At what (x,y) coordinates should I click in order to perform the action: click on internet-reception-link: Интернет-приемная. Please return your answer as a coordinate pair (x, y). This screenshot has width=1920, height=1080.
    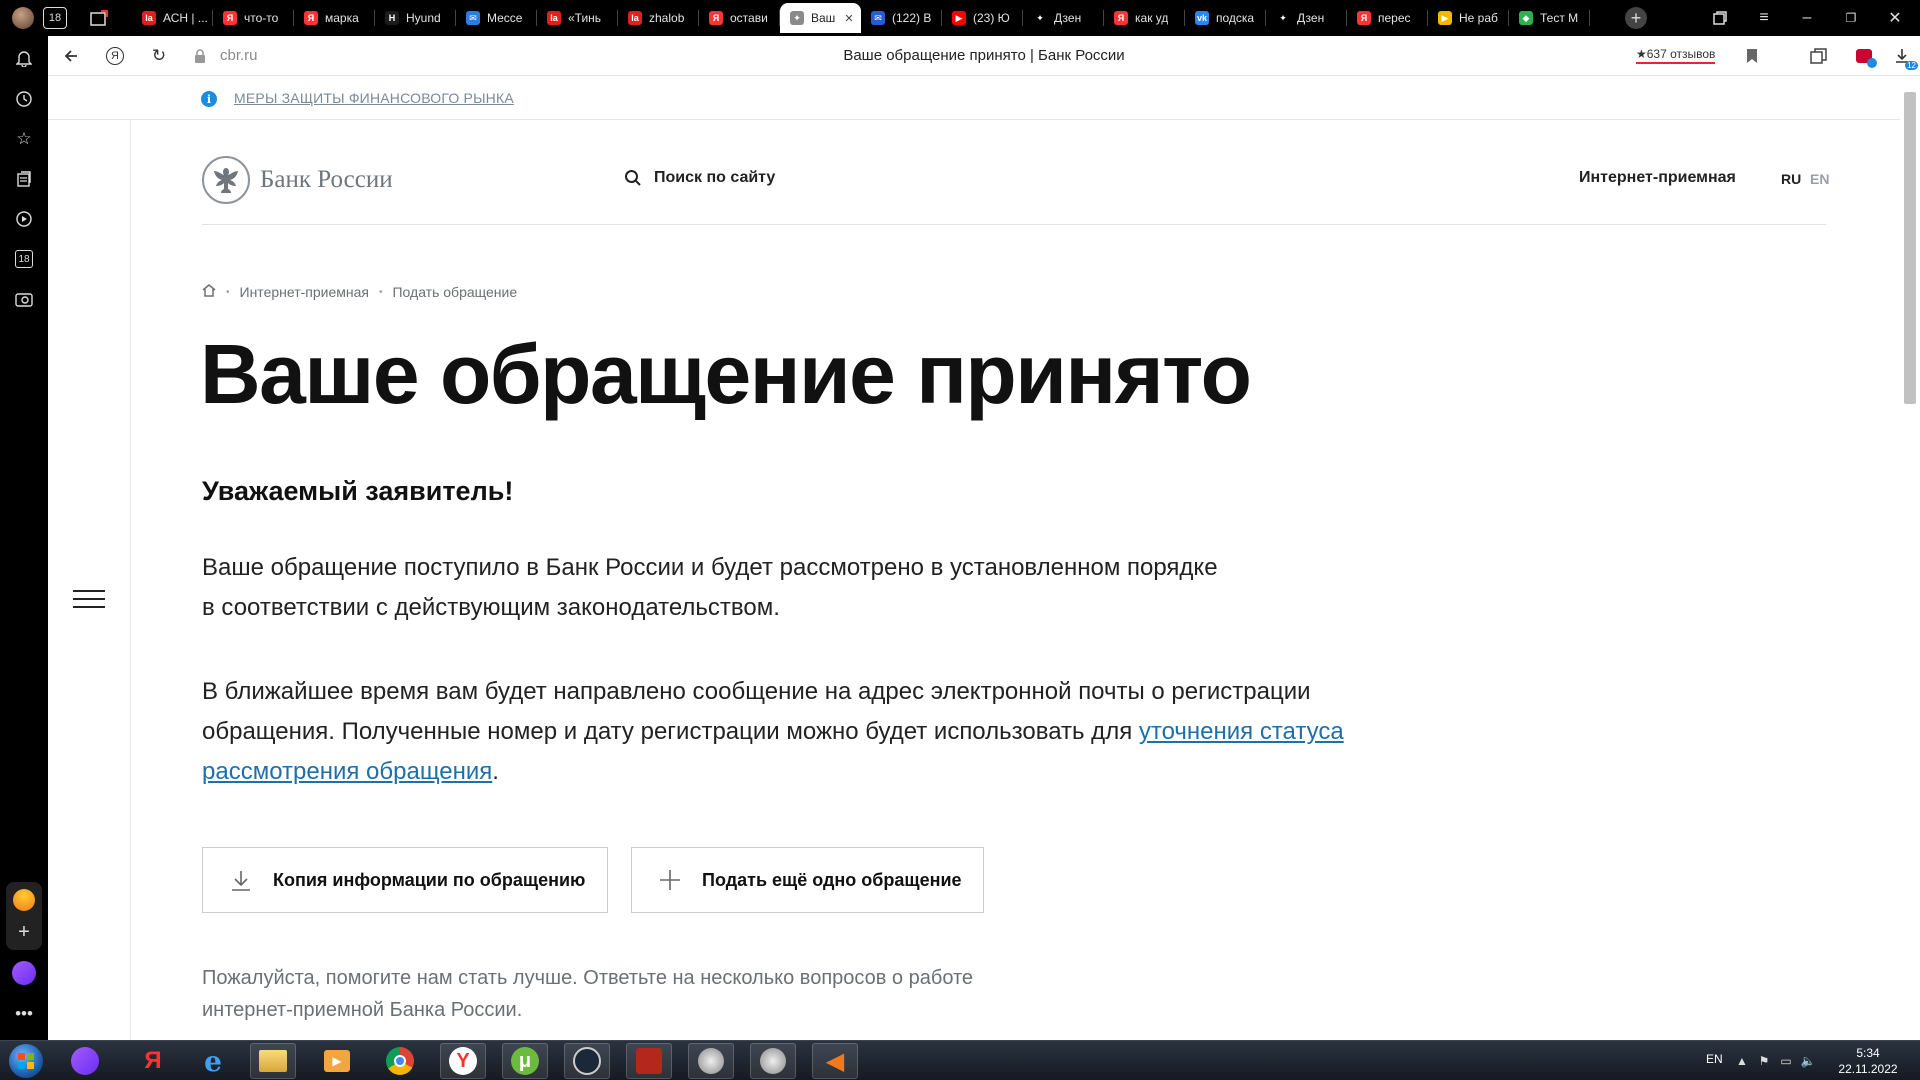
    Looking at the image, I should click on (1657, 178).